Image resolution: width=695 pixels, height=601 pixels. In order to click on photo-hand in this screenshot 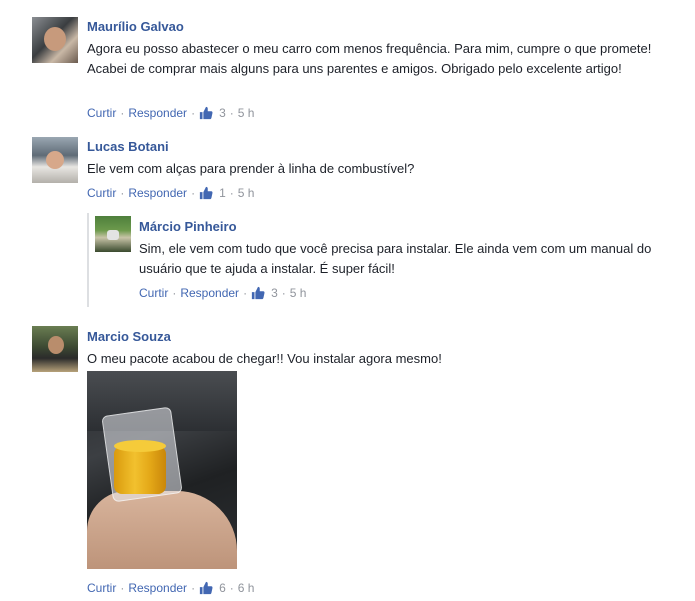, I will do `click(162, 530)`.